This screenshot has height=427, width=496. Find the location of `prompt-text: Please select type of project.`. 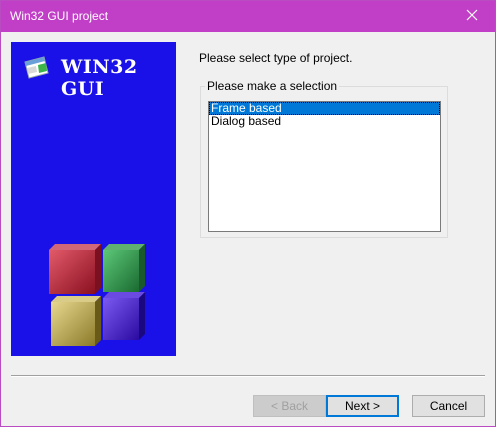

prompt-text: Please select type of project. is located at coordinates (276, 58).